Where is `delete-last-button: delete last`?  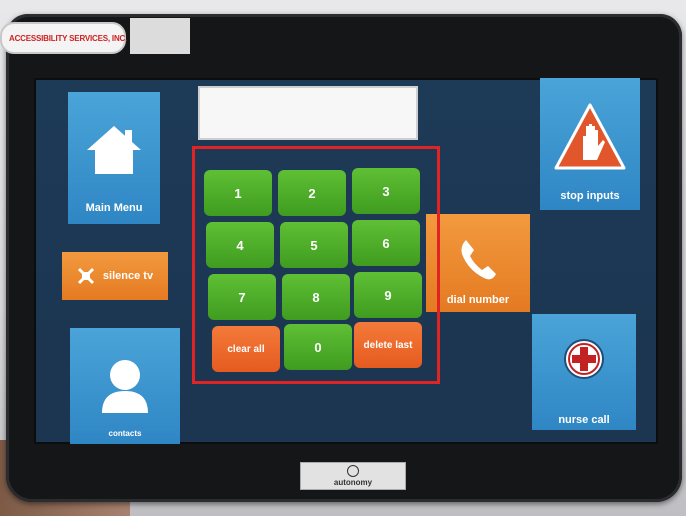
delete-last-button: delete last is located at coordinates (388, 345).